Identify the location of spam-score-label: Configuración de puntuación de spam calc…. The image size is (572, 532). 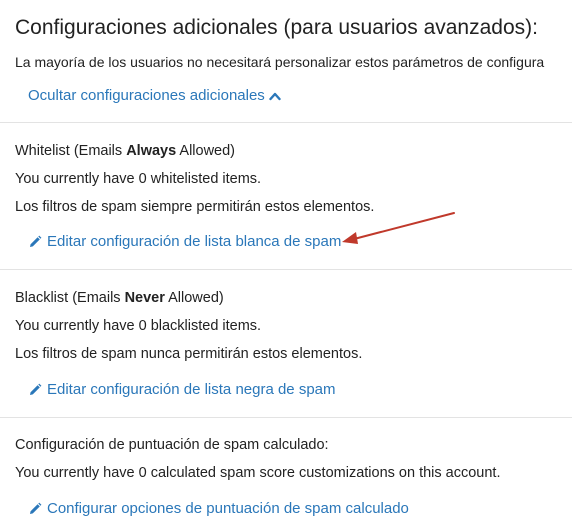
(172, 445).